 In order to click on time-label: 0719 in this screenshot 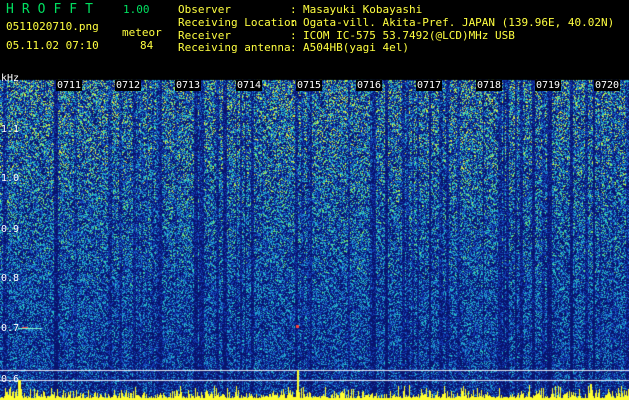, I will do `click(548, 85)`.